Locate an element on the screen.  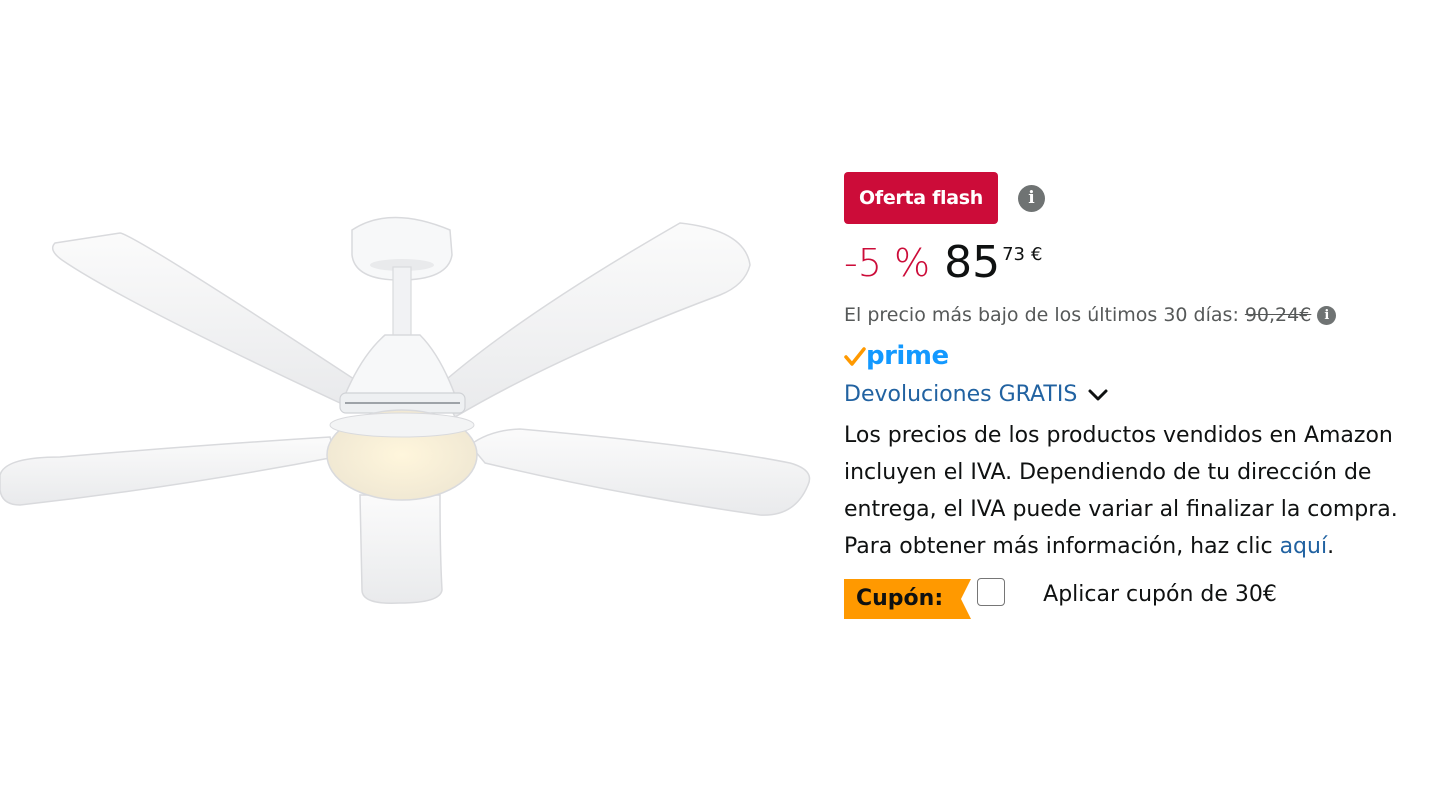
fan-motor is located at coordinates (402, 374).